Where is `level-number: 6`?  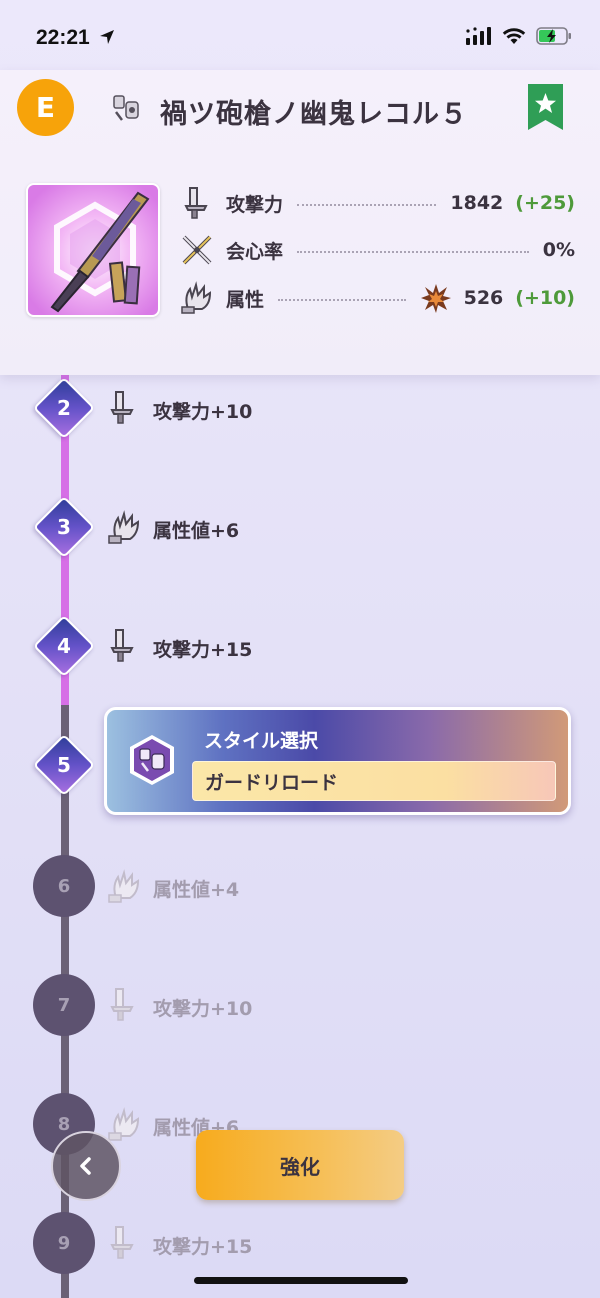 level-number: 6 is located at coordinates (64, 886).